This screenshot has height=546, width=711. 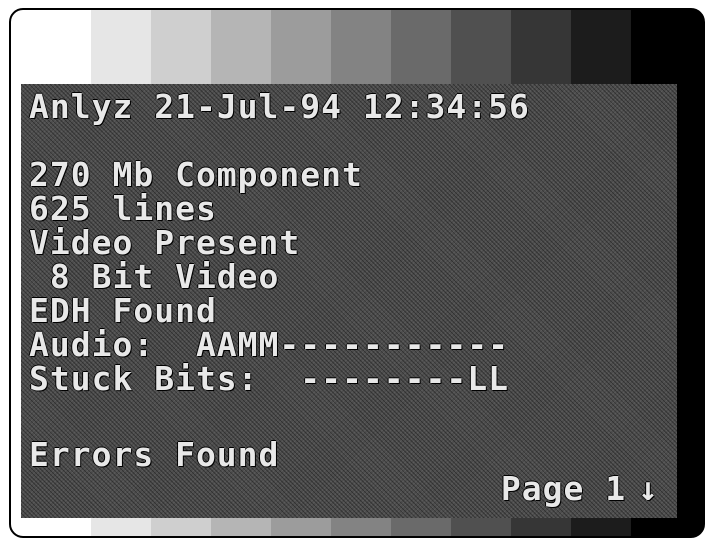 I want to click on audio-status-line: Audio: AAMM-----------, so click(x=269, y=344).